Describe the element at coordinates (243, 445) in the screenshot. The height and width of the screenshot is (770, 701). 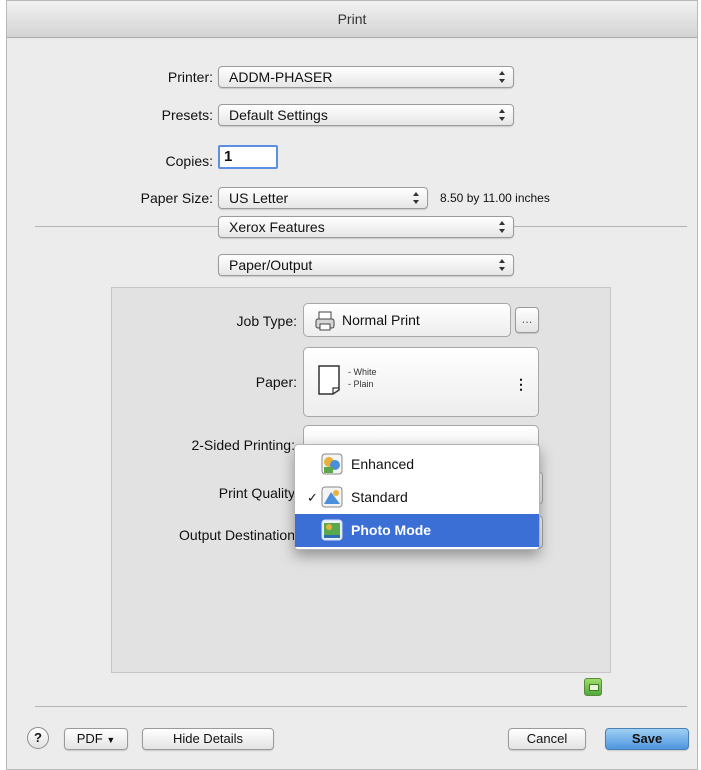
I see `two-sided-label: 2-Sided Printing:` at that location.